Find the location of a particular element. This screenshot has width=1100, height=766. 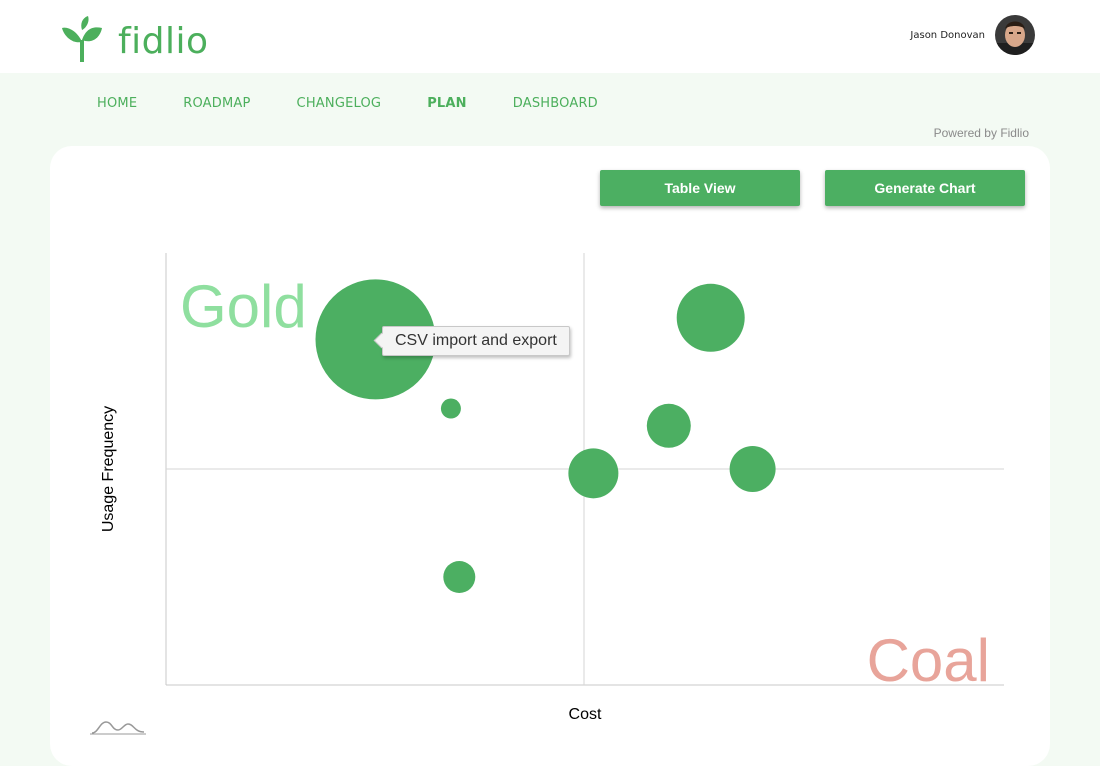

sprout-icon is located at coordinates (82, 39).